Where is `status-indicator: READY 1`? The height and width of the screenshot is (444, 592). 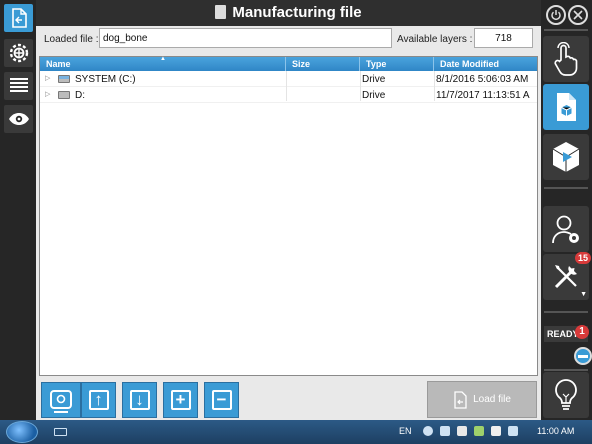
status-indicator: READY 1 is located at coordinates (566, 333).